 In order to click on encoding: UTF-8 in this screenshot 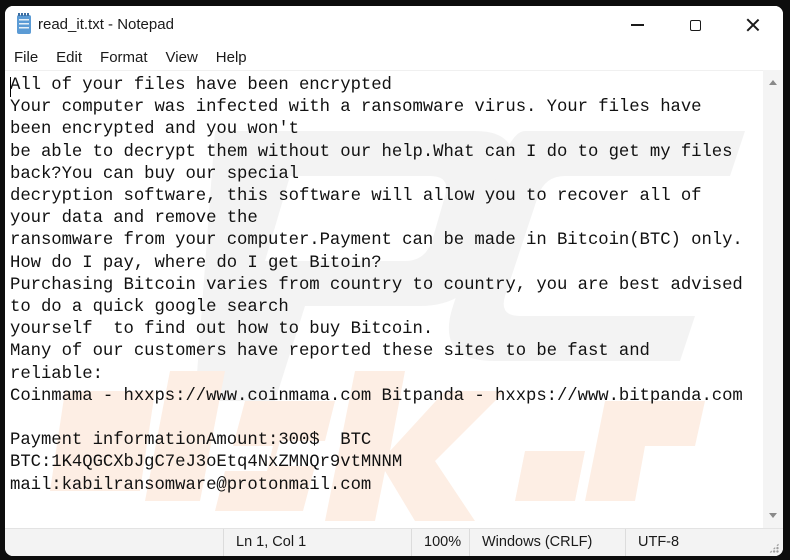, I will do `click(690, 542)`.